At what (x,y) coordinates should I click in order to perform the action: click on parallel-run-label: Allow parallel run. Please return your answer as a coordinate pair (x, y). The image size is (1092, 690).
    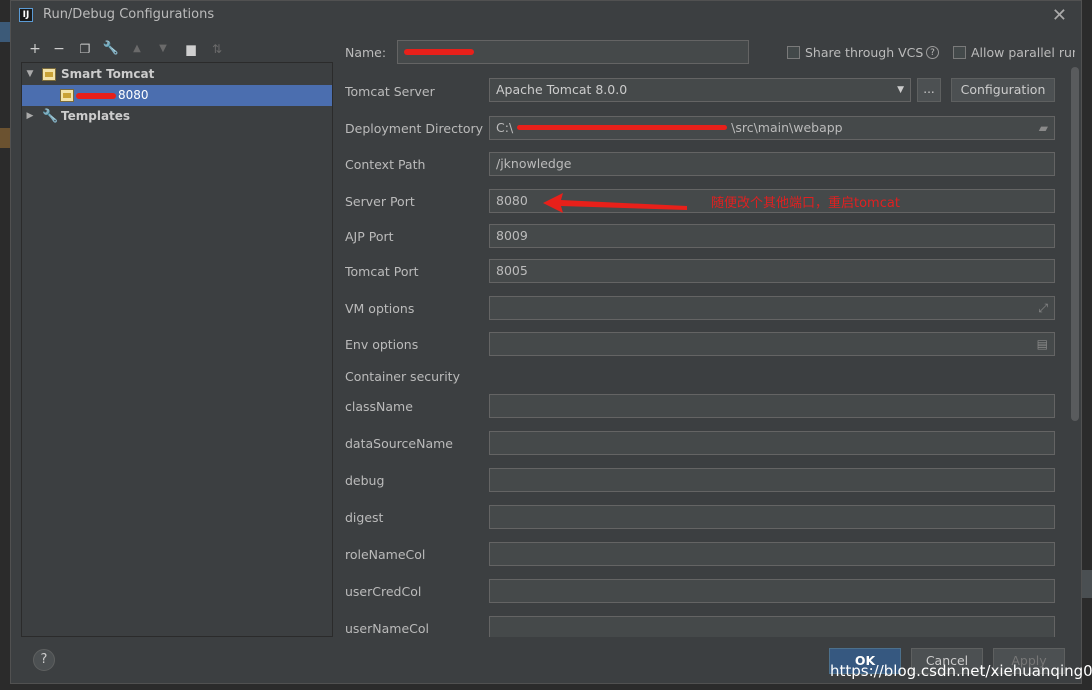
    Looking at the image, I should click on (1023, 52).